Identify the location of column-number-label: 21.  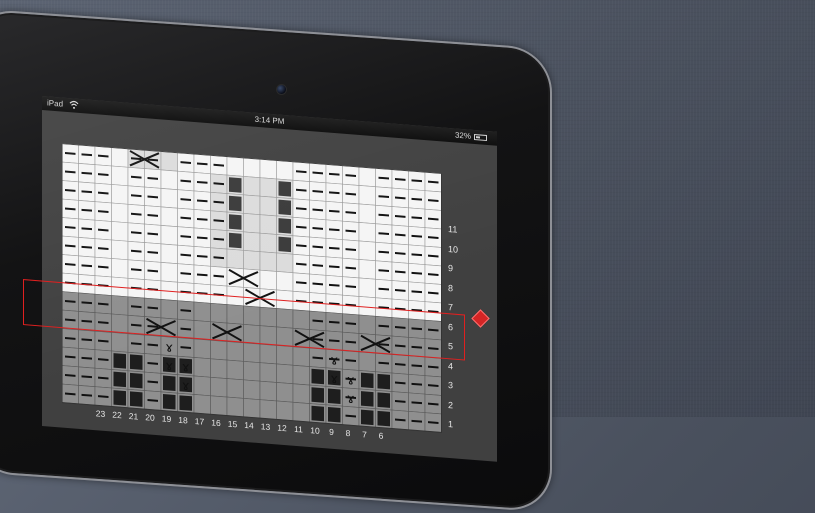
(133, 416).